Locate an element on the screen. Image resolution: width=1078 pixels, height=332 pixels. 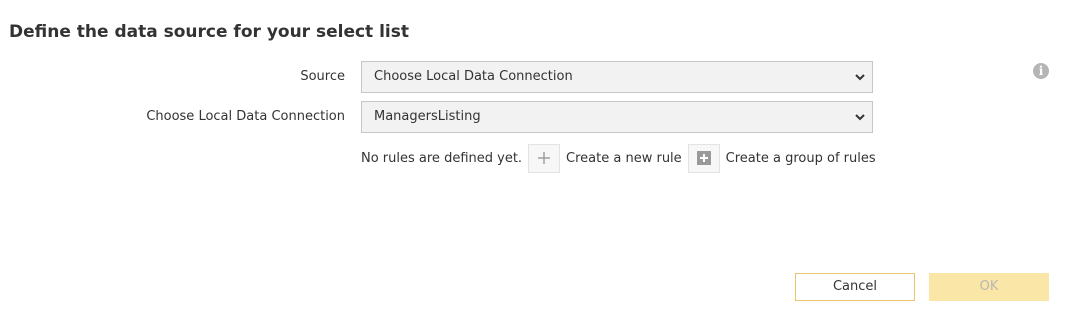
create-rule-link: Create a new rule is located at coordinates (624, 158).